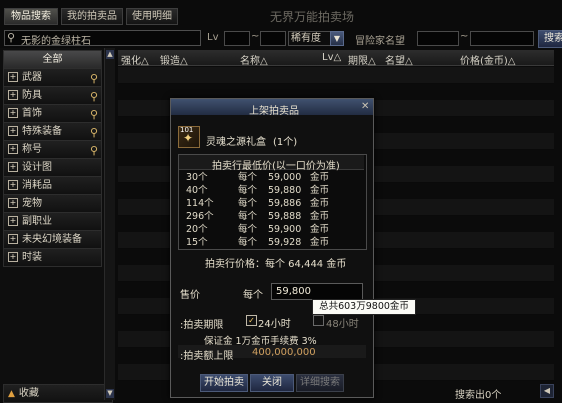  I want to click on list-item: 114个 每个 59,886 金币, so click(276, 204).